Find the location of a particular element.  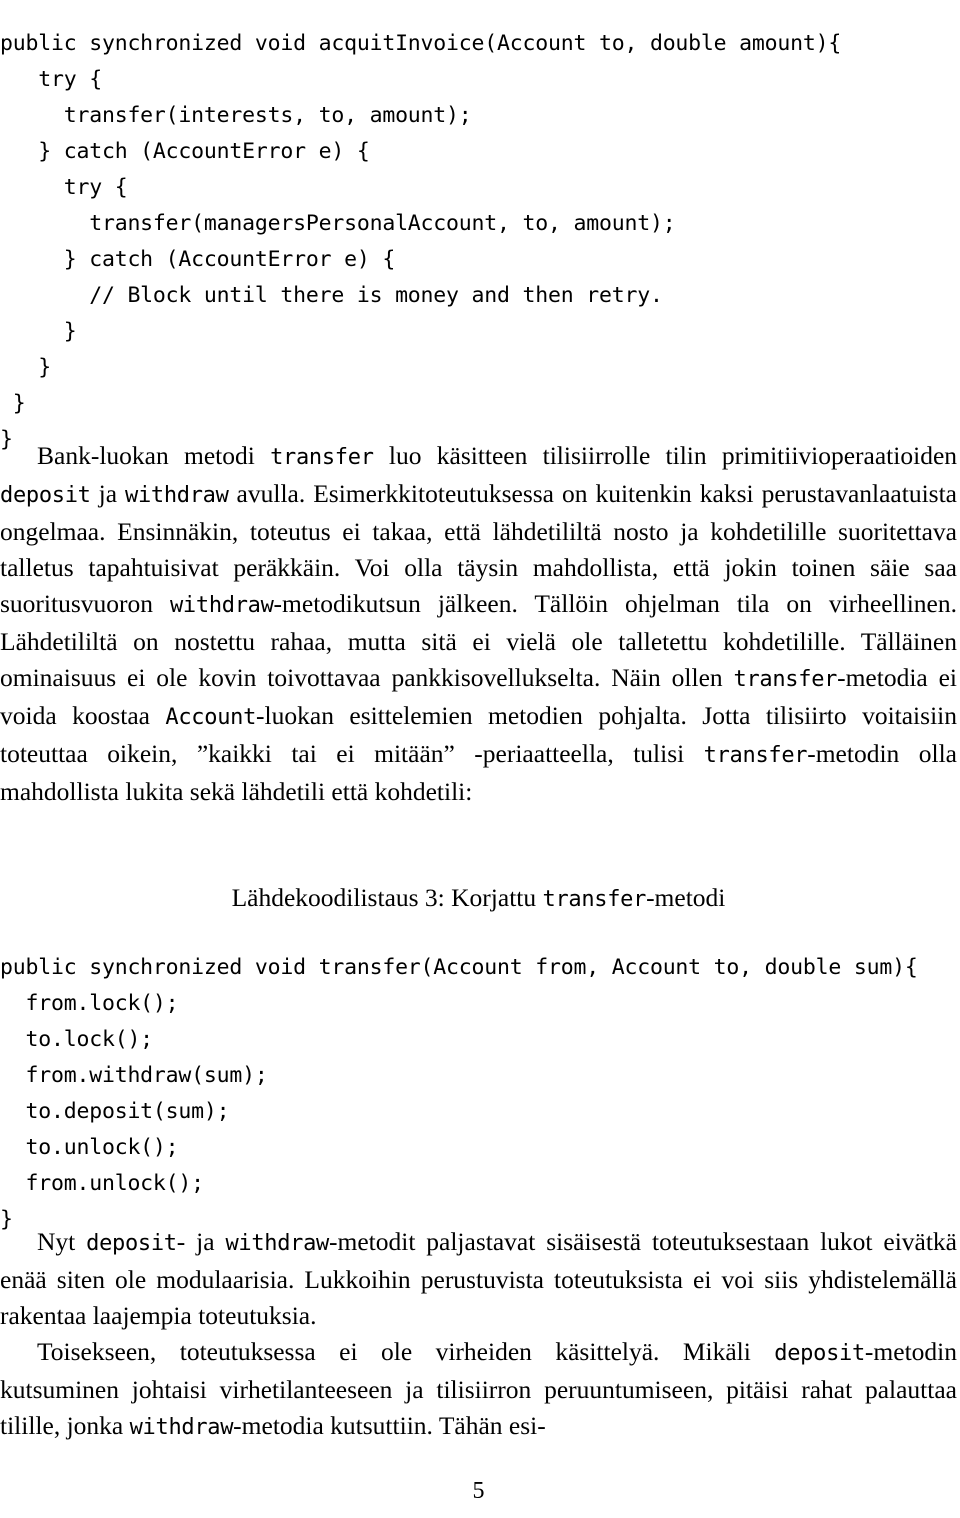

code-line: to.deposit(sum); is located at coordinates (115, 1111).